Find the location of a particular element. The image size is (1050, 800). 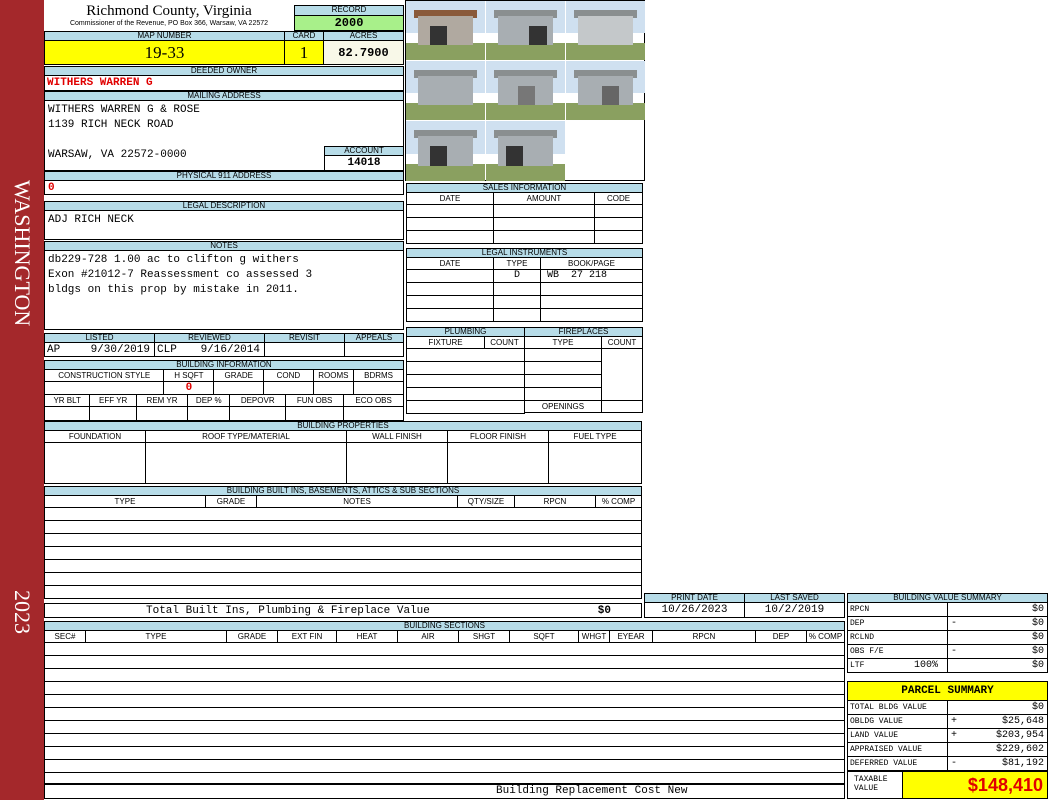

legal-description-value: ADJ RICH NECK is located at coordinates (224, 225).